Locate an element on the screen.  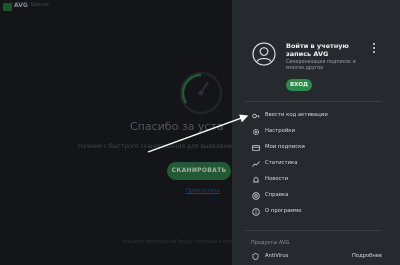
card-icon is located at coordinates (256, 148).